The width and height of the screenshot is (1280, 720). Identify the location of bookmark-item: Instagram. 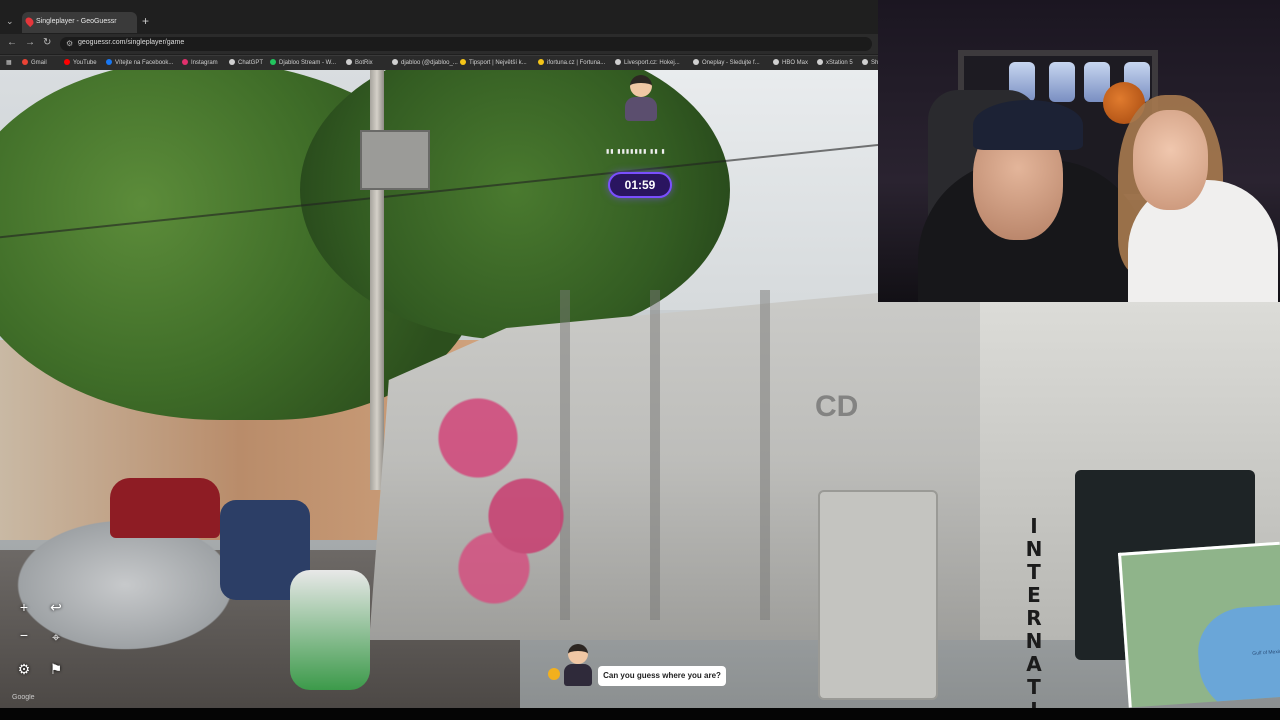
(200, 62).